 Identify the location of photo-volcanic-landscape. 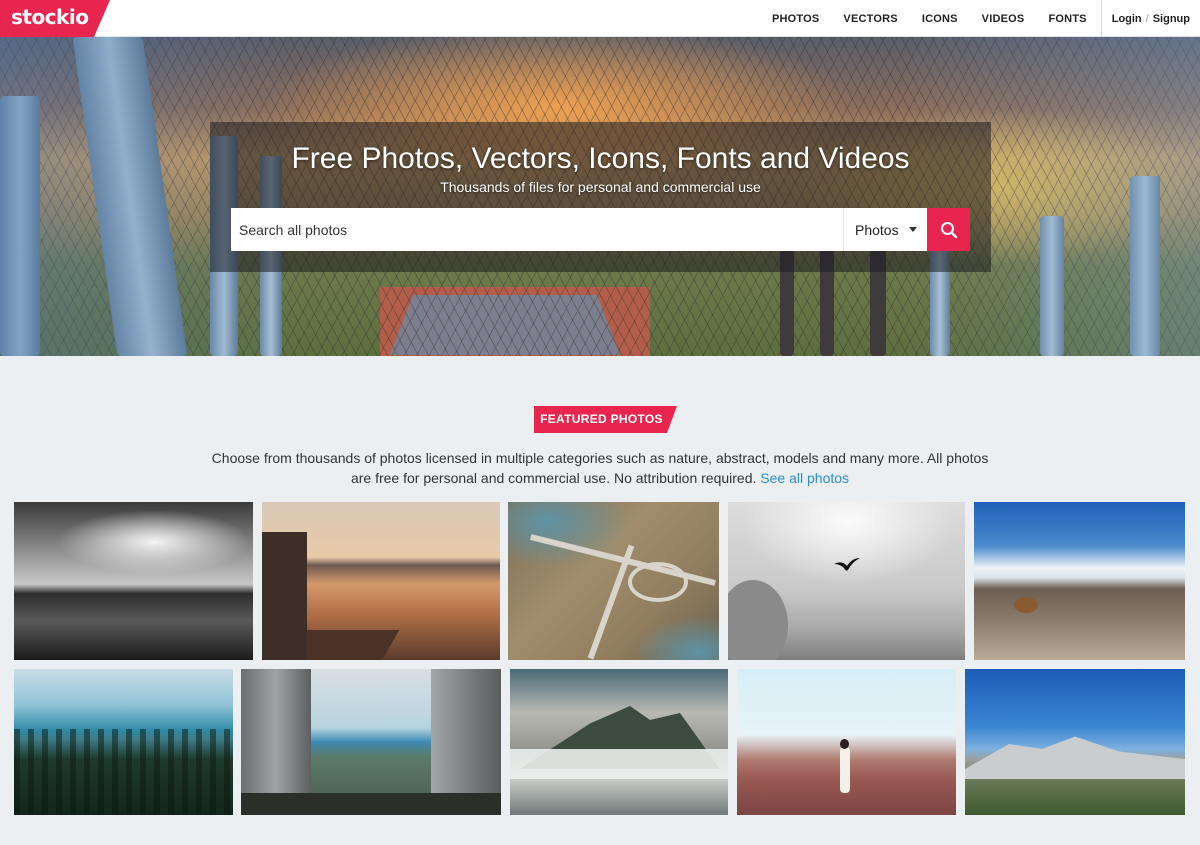
(1079, 581).